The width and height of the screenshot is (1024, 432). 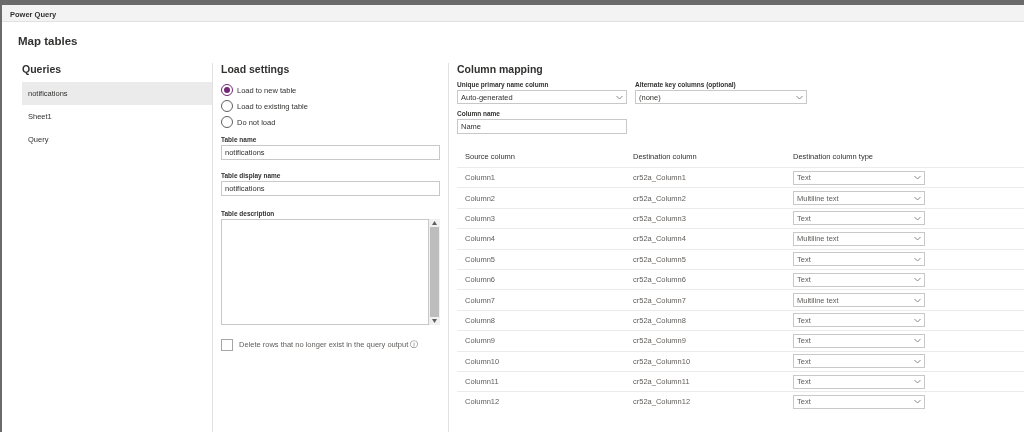 What do you see at coordinates (500, 69) in the screenshot?
I see `section-heading: Column mapping` at bounding box center [500, 69].